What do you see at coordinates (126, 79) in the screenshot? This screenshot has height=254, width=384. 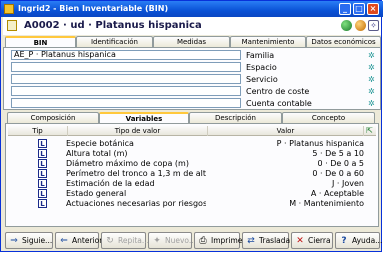 I see `servicio-field` at bounding box center [126, 79].